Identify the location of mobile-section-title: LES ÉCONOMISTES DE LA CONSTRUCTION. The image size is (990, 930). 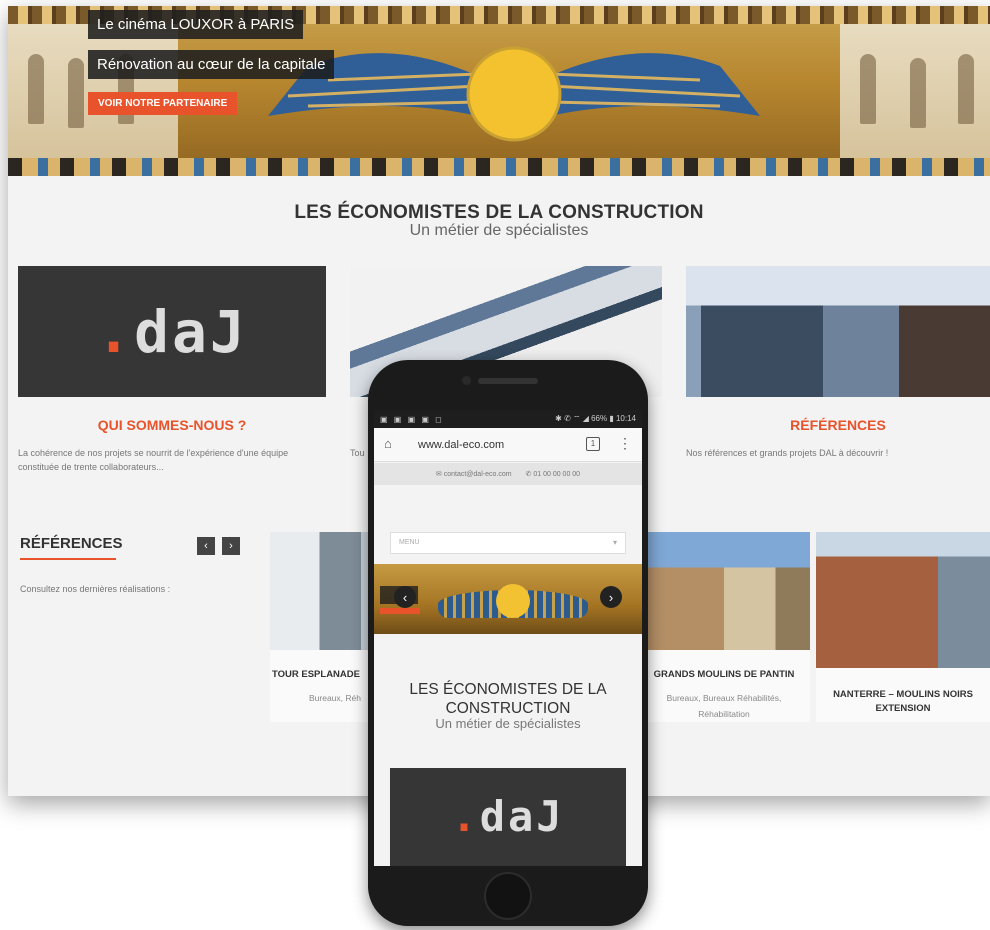
(508, 699).